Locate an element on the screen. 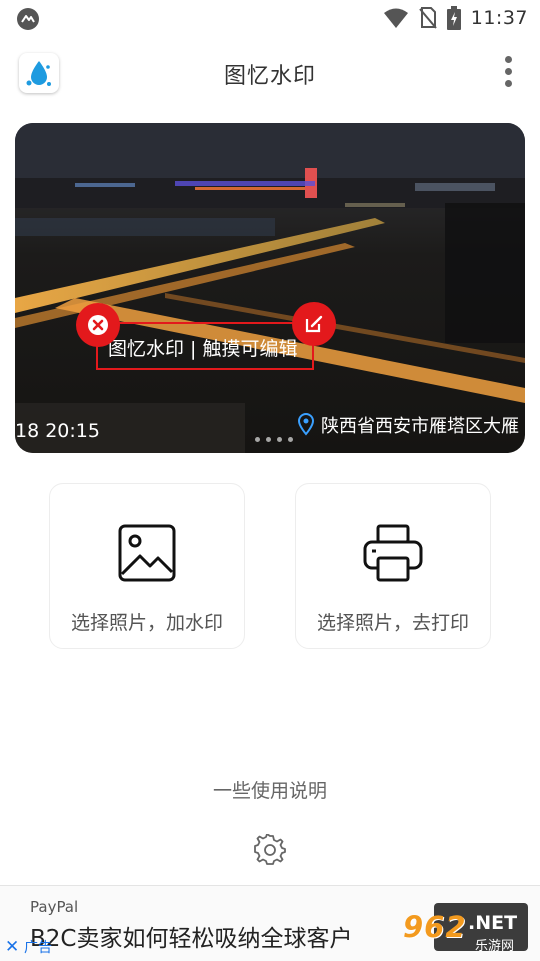 This screenshot has height=961, width=540. cast-icon is located at coordinates (28, 19).